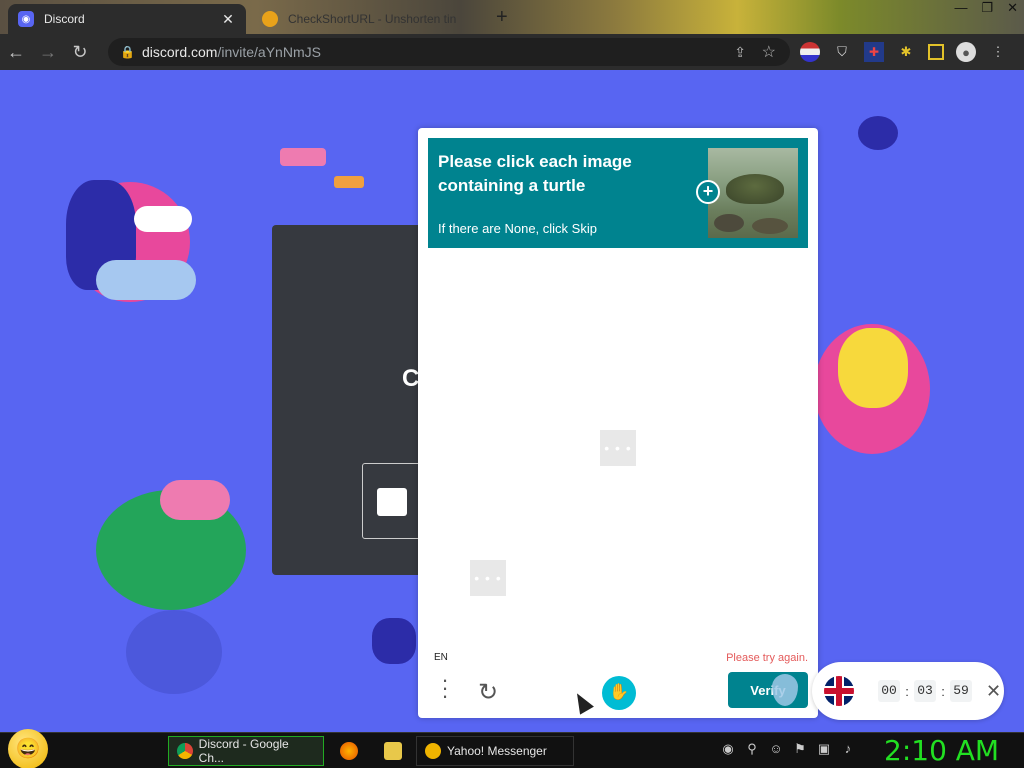 This screenshot has height=768, width=1024. Describe the element at coordinates (270, 19) in the screenshot. I see `checkshorturl-favicon-icon` at that location.